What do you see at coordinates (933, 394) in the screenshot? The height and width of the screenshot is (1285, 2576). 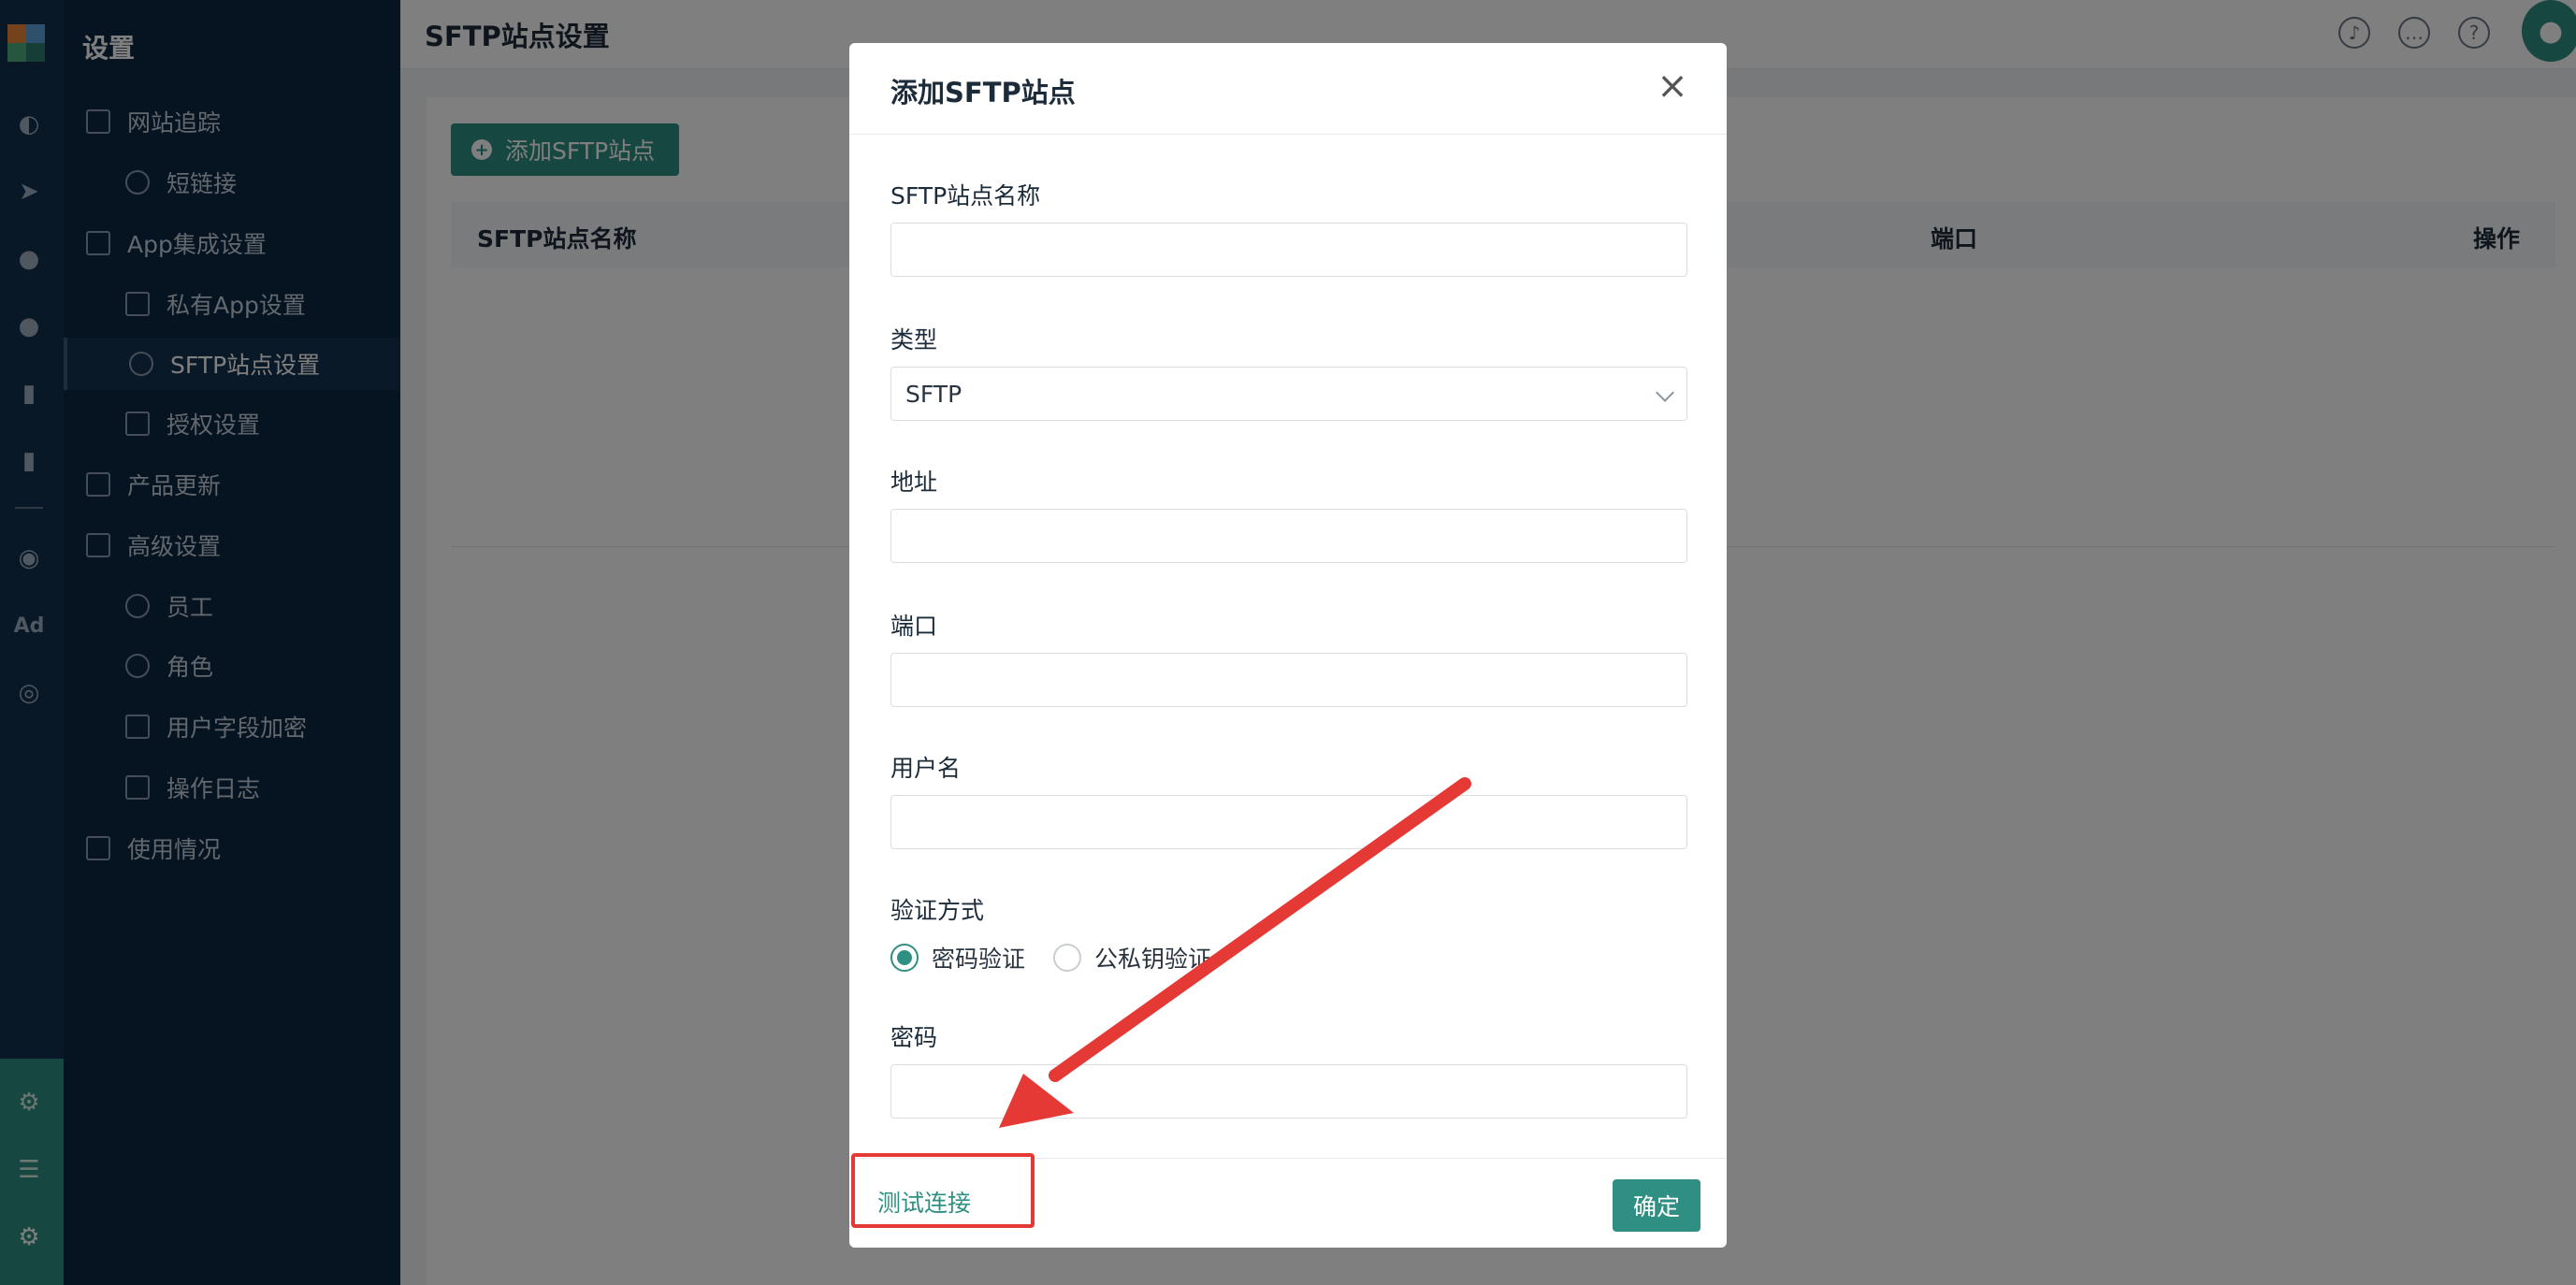 I see `type-select-value: SFTP` at bounding box center [933, 394].